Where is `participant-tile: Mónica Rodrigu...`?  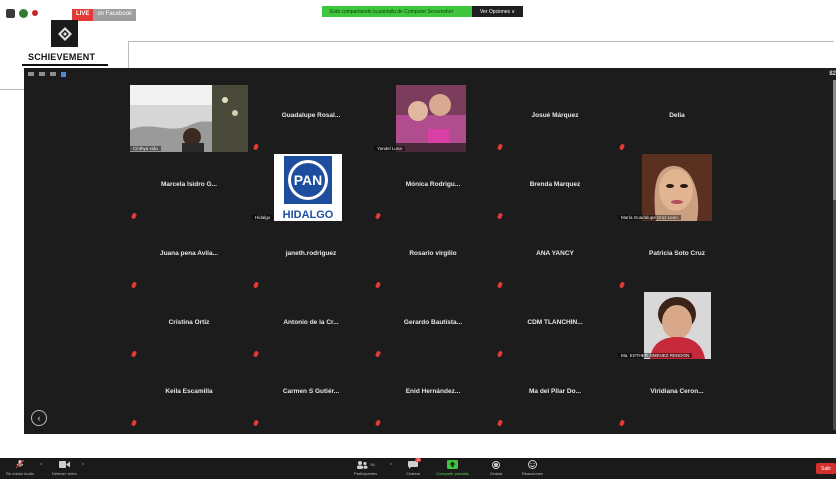
participant-tile: Mónica Rodrigu... is located at coordinates (433, 187).